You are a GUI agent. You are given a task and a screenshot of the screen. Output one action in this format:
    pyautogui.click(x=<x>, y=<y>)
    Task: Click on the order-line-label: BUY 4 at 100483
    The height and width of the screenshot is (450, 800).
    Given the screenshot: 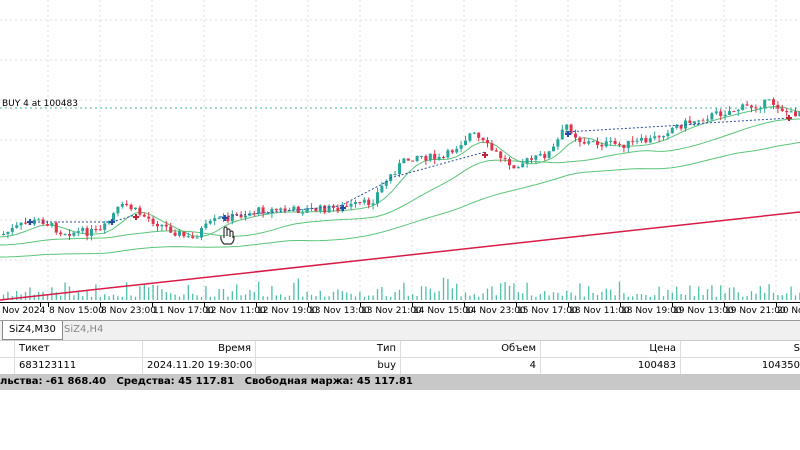 What is the action you would take?
    pyautogui.click(x=40, y=104)
    